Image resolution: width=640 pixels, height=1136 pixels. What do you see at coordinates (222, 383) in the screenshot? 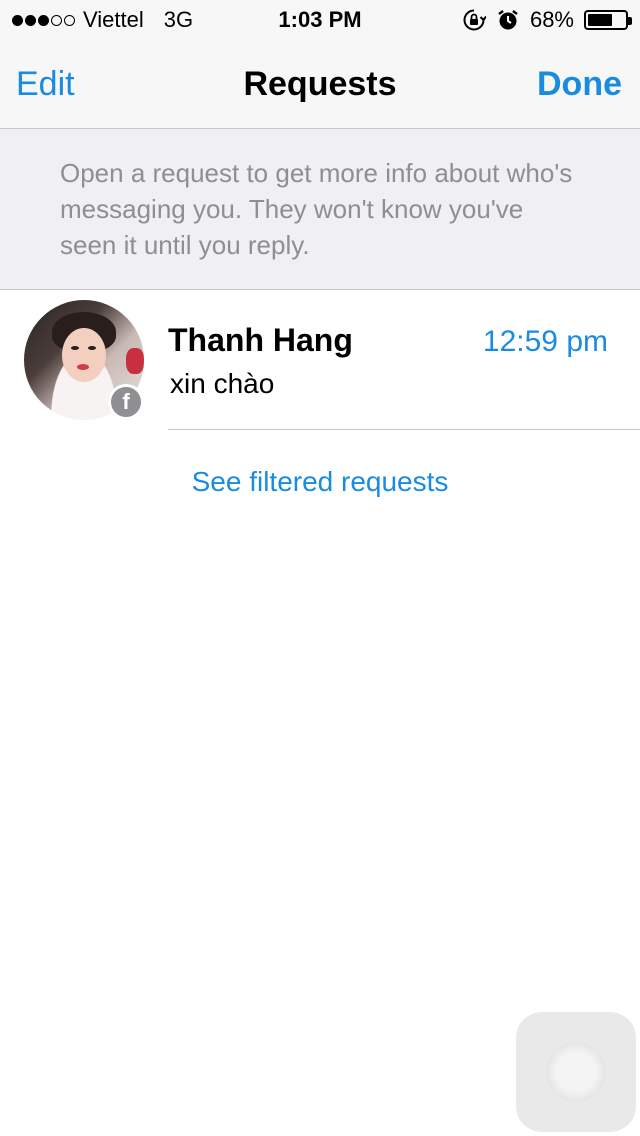
I see `request-message-preview: xin chào` at bounding box center [222, 383].